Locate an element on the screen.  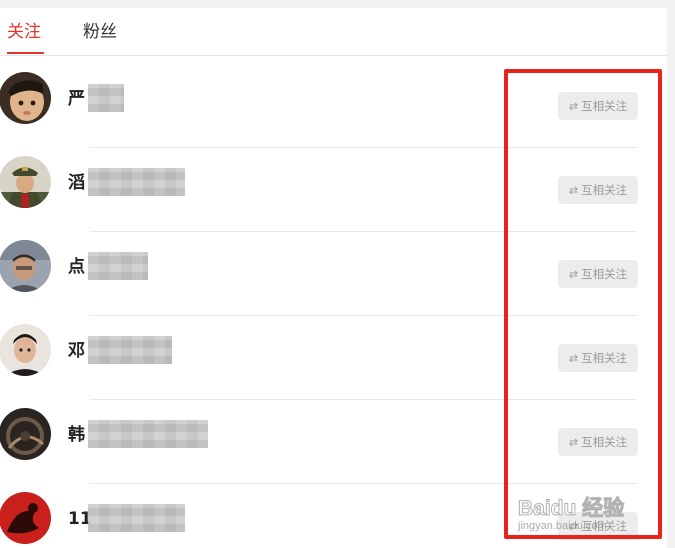
user-name: 邓 is located at coordinates (76, 351).